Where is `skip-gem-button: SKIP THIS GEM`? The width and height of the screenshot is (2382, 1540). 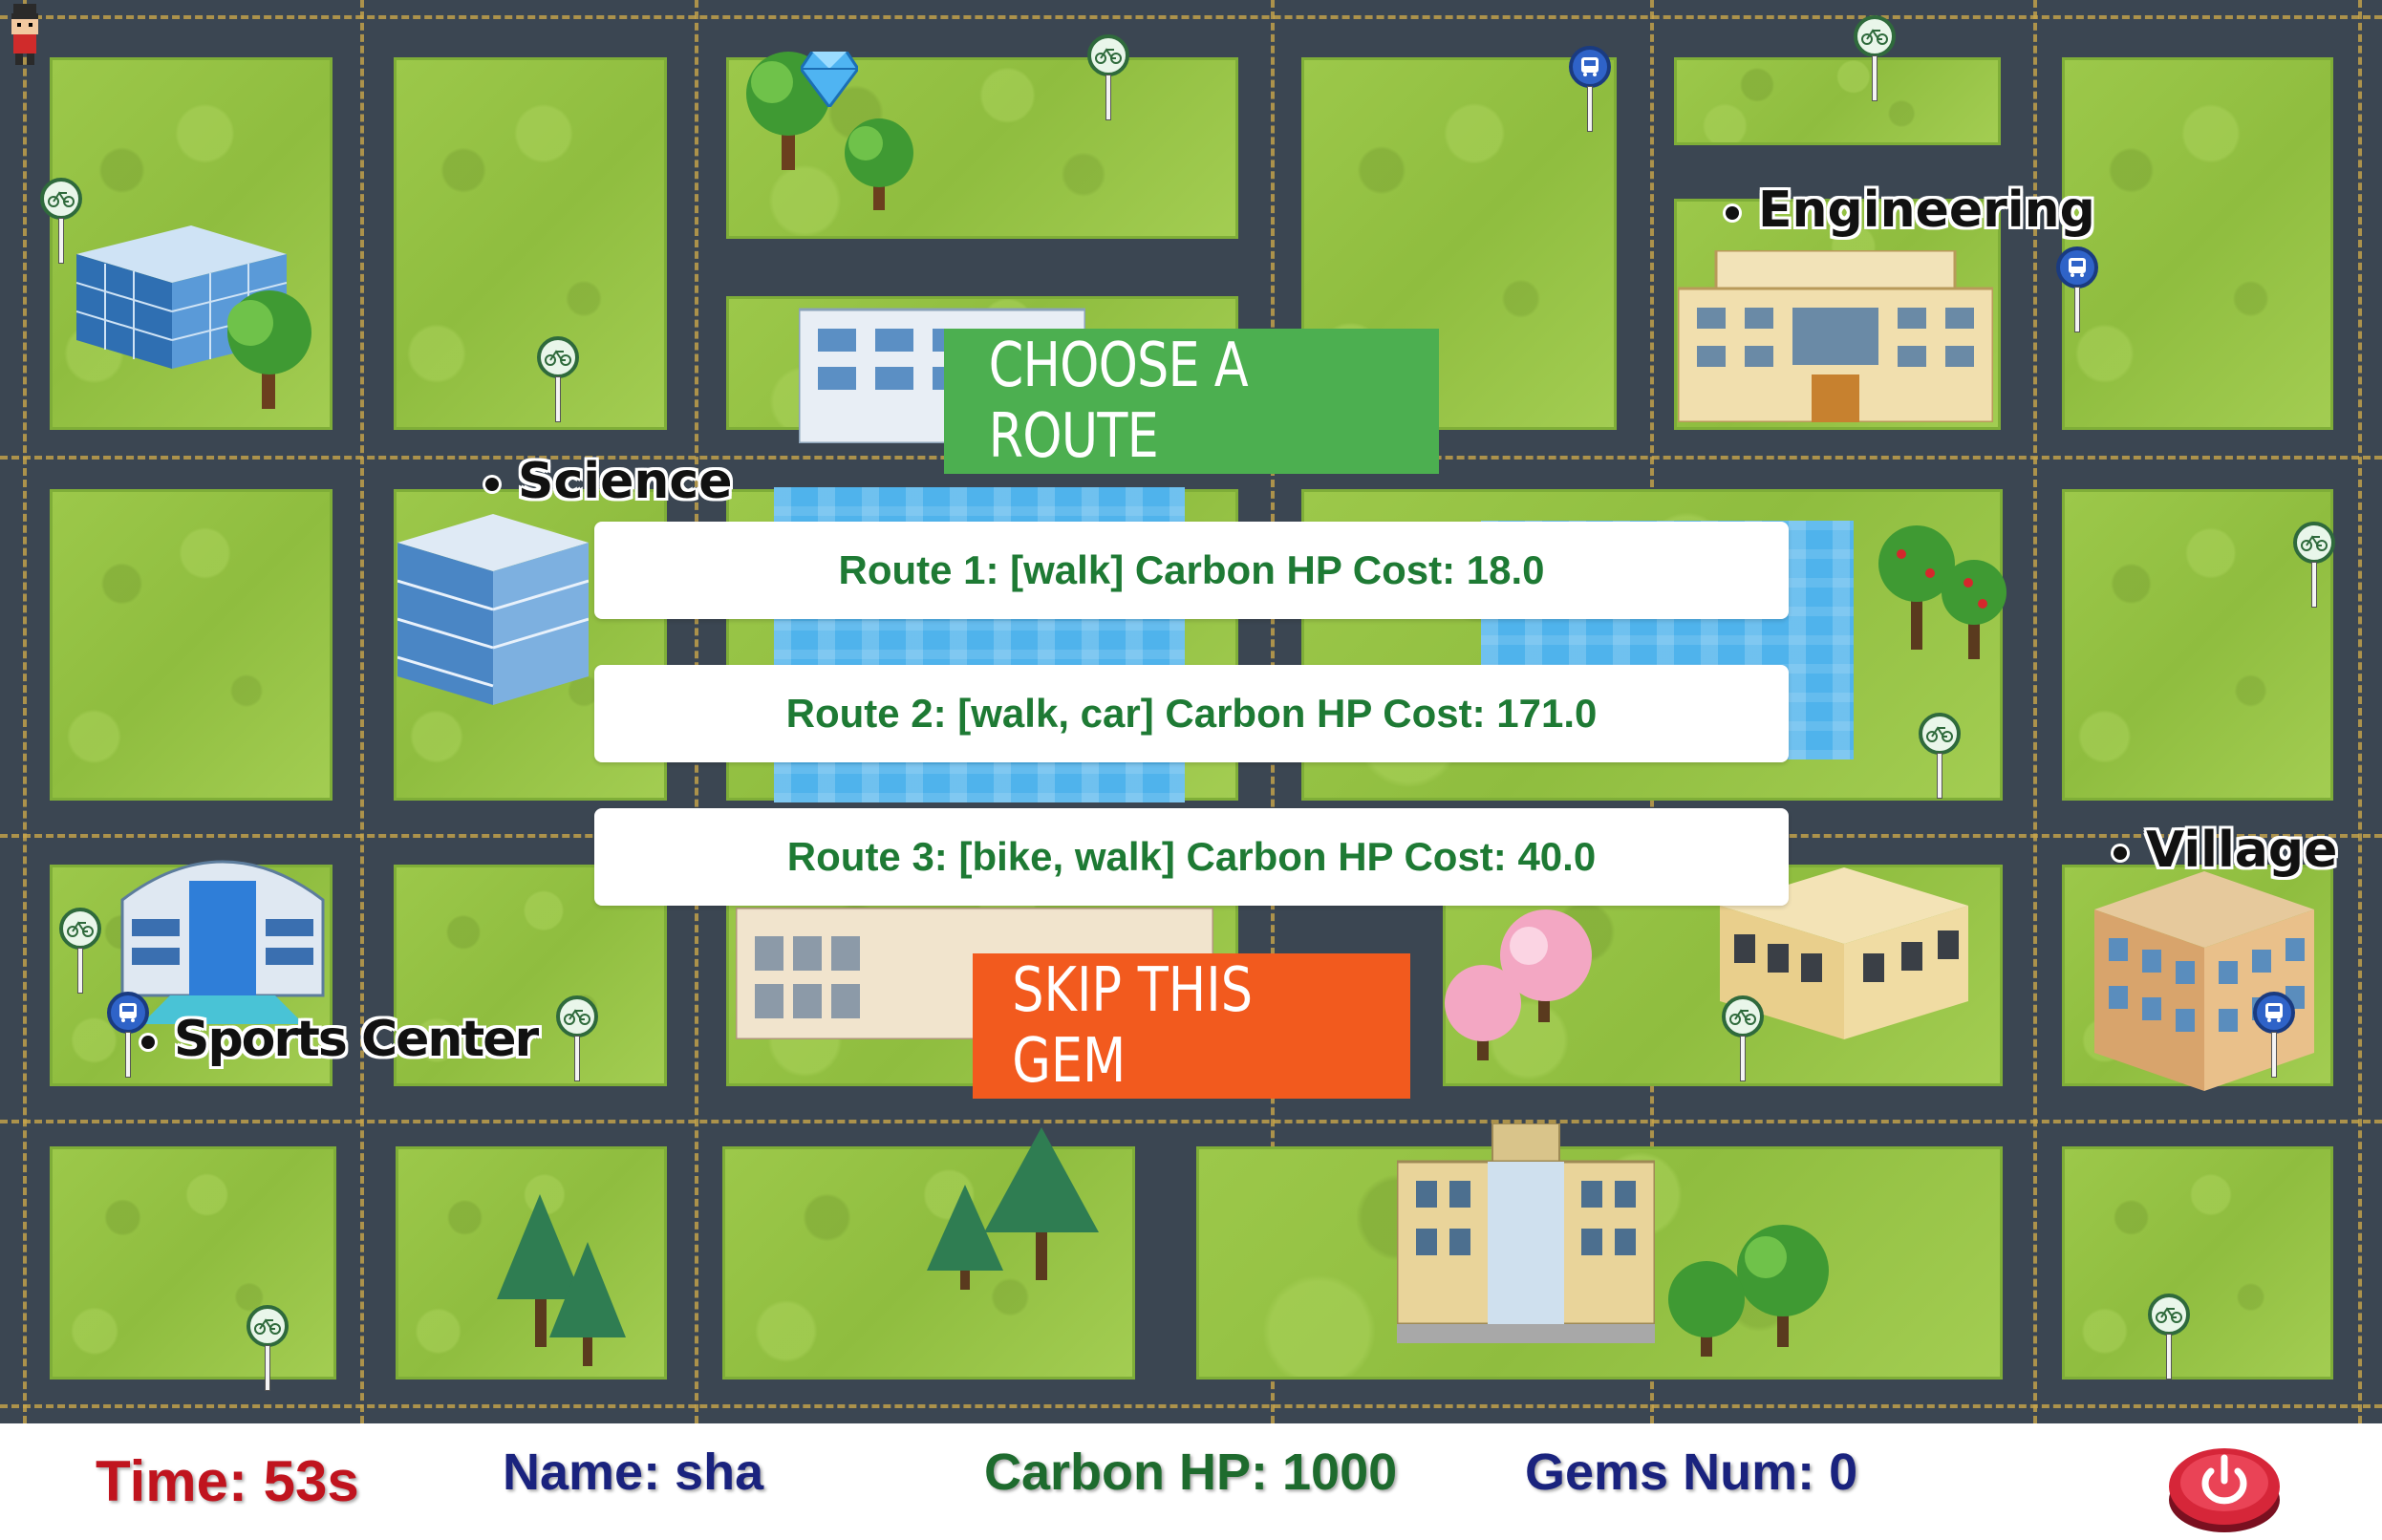 skip-gem-button: SKIP THIS GEM is located at coordinates (1191, 1026).